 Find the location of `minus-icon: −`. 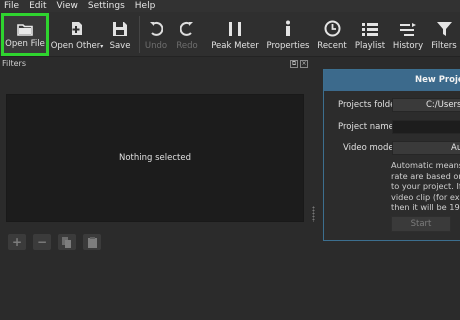

minus-icon: − is located at coordinates (42, 242).